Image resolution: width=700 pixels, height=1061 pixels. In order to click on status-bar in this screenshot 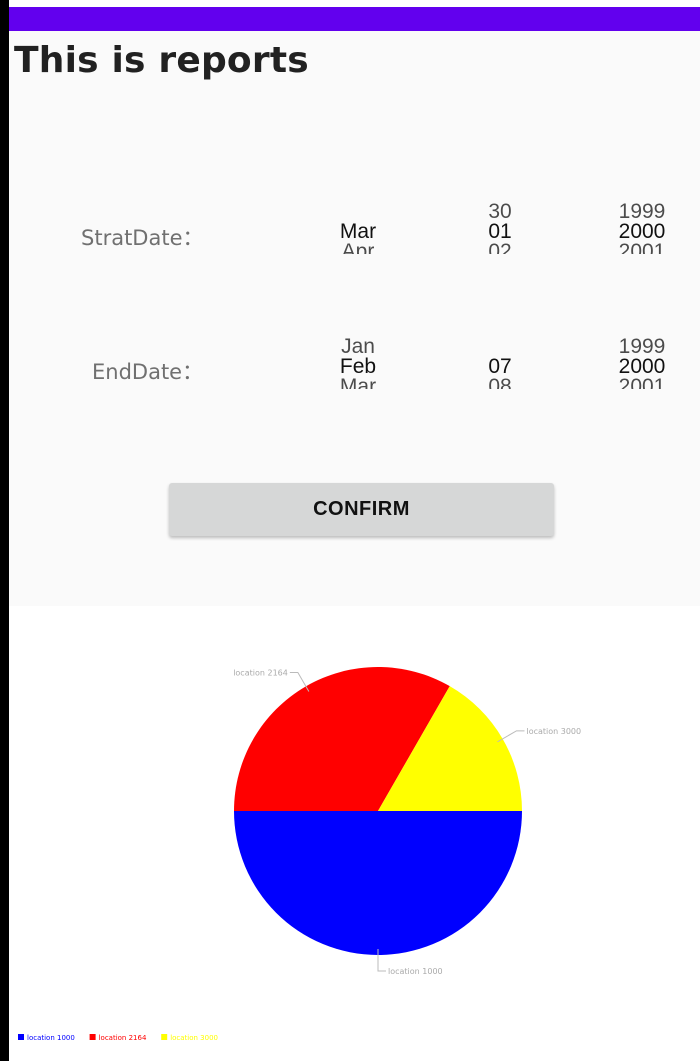, I will do `click(354, 19)`.